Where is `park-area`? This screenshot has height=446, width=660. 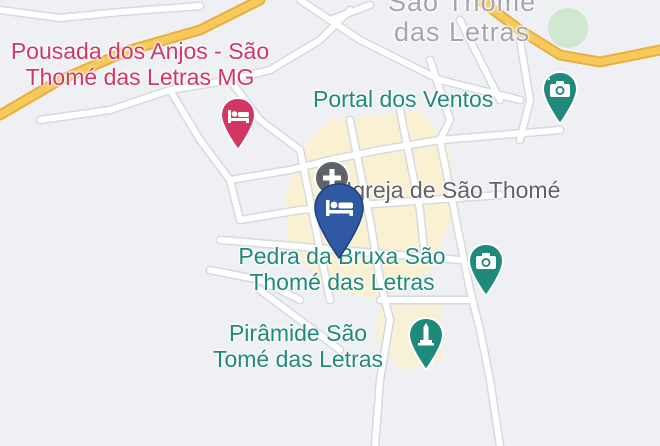
park-area is located at coordinates (568, 28).